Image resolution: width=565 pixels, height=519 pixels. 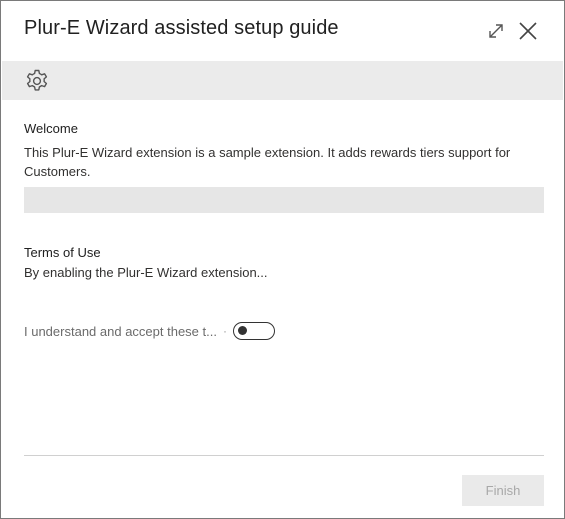 What do you see at coordinates (242, 330) in the screenshot?
I see `toggle-knob` at bounding box center [242, 330].